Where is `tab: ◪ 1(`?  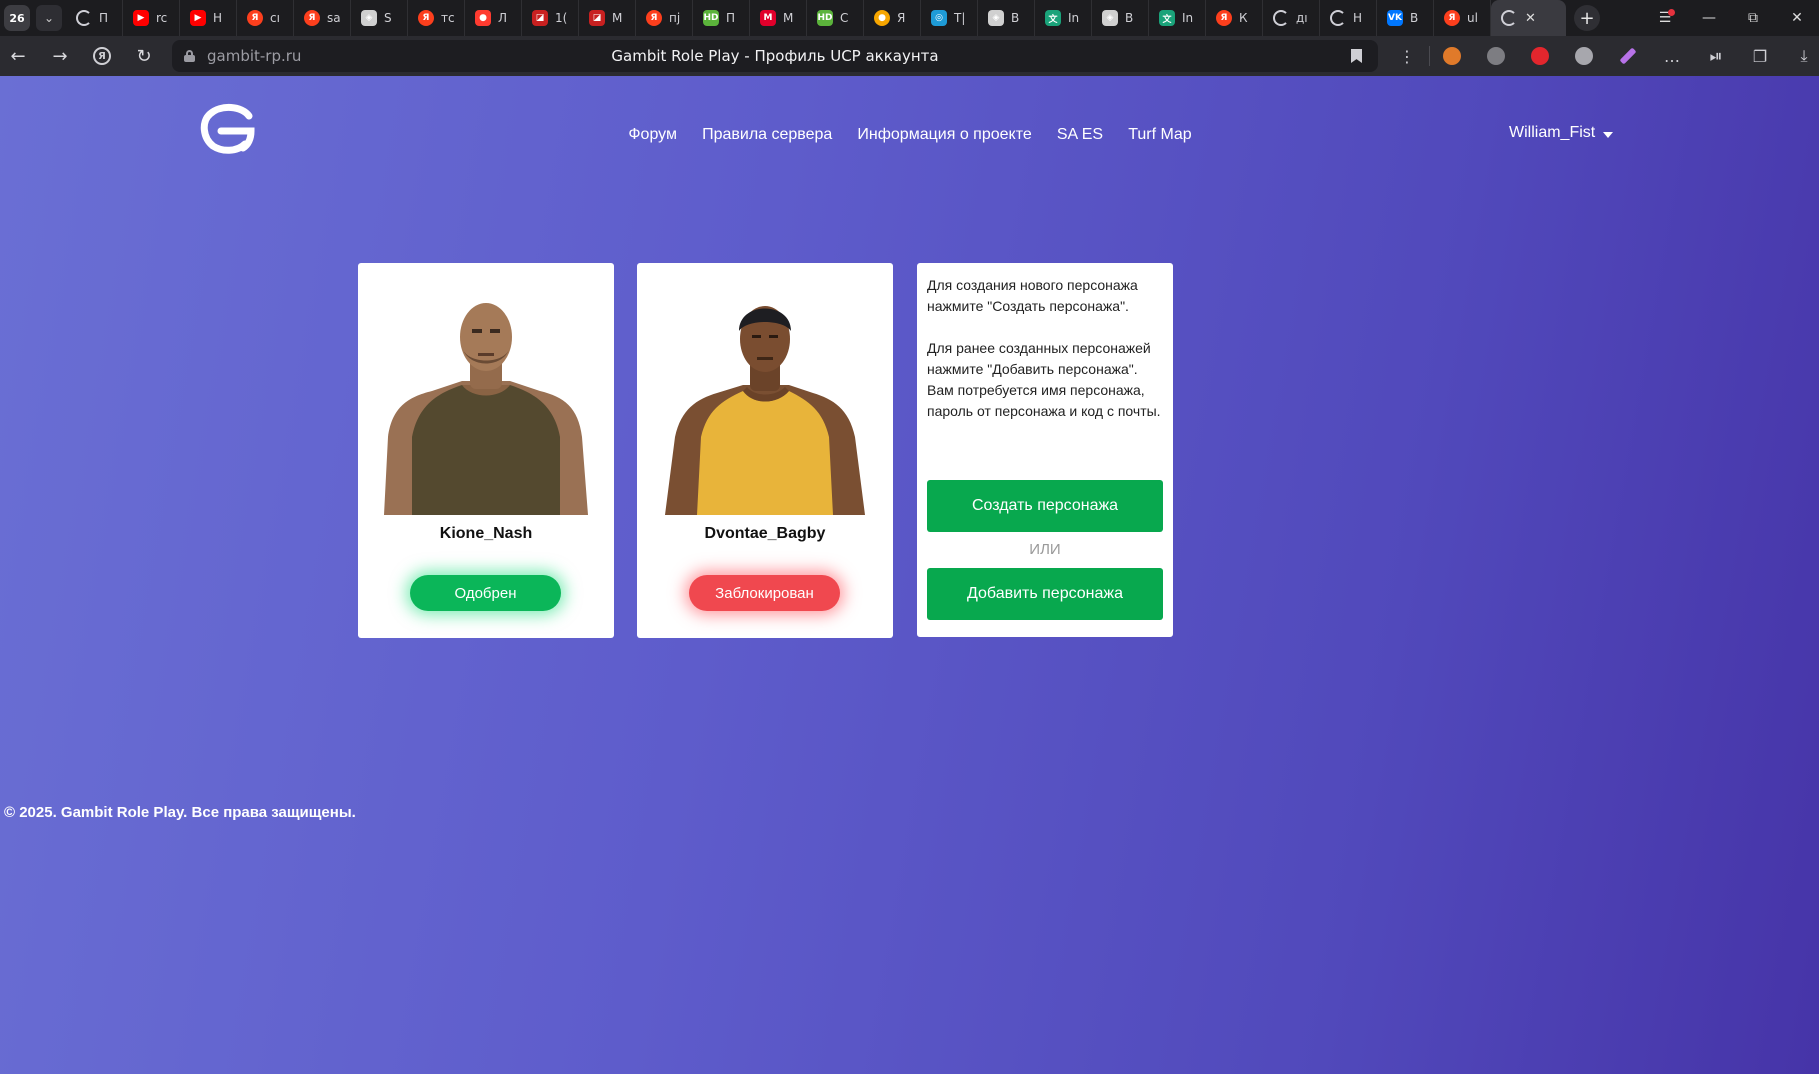
tab: ◪ 1( is located at coordinates (550, 18).